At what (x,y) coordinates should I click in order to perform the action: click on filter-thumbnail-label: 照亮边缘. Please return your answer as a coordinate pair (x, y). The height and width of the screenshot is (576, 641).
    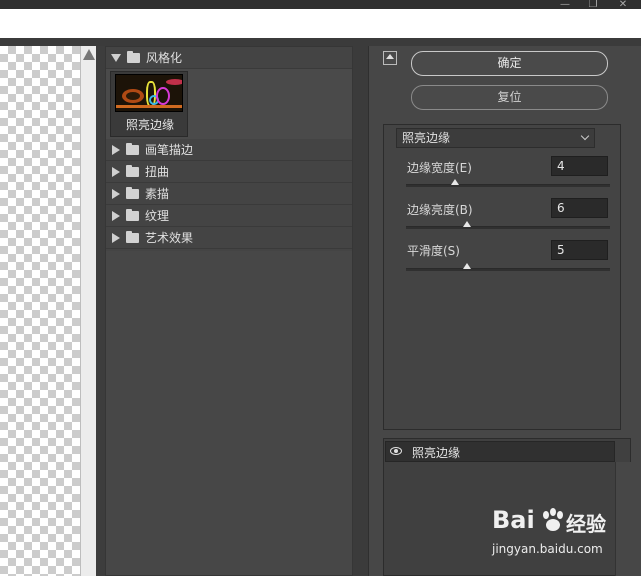
    Looking at the image, I should click on (149, 125).